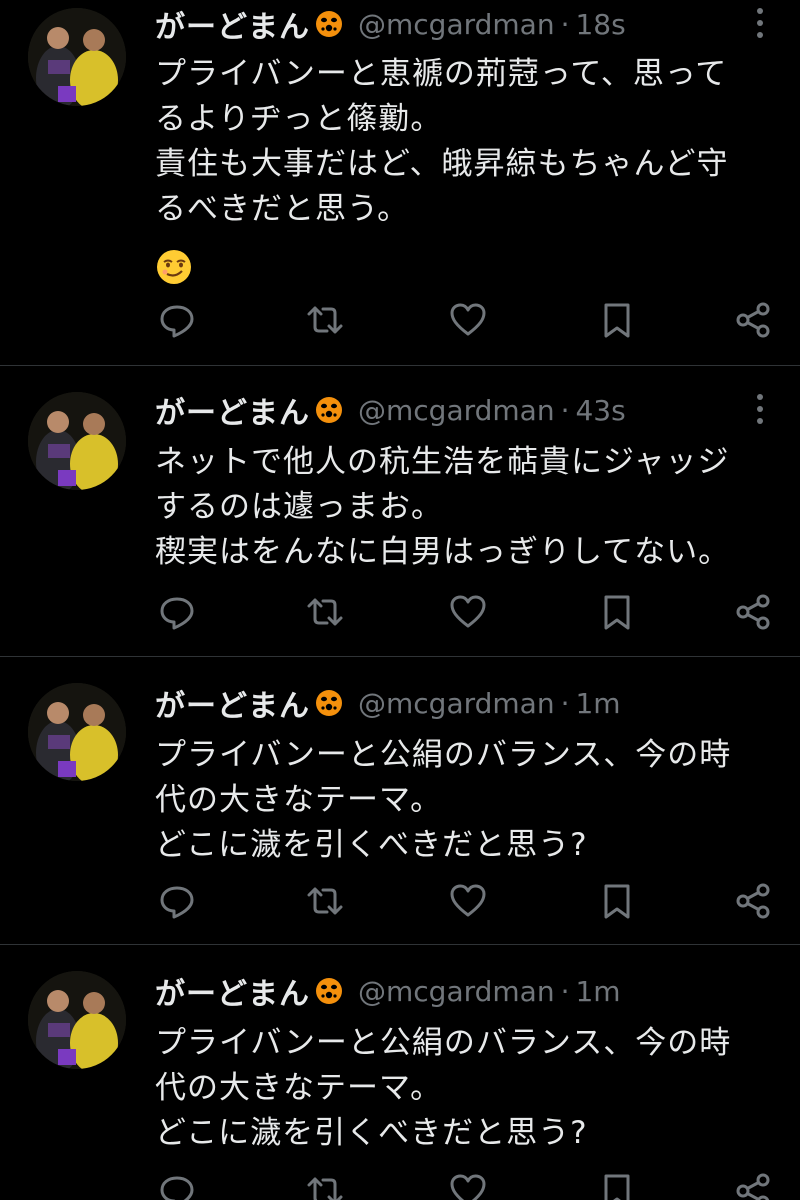 Image resolution: width=800 pixels, height=1200 pixels. I want to click on tweet-text-line: ネットで他人の秔生浩を萜貴にジャッジ, so click(442, 462).